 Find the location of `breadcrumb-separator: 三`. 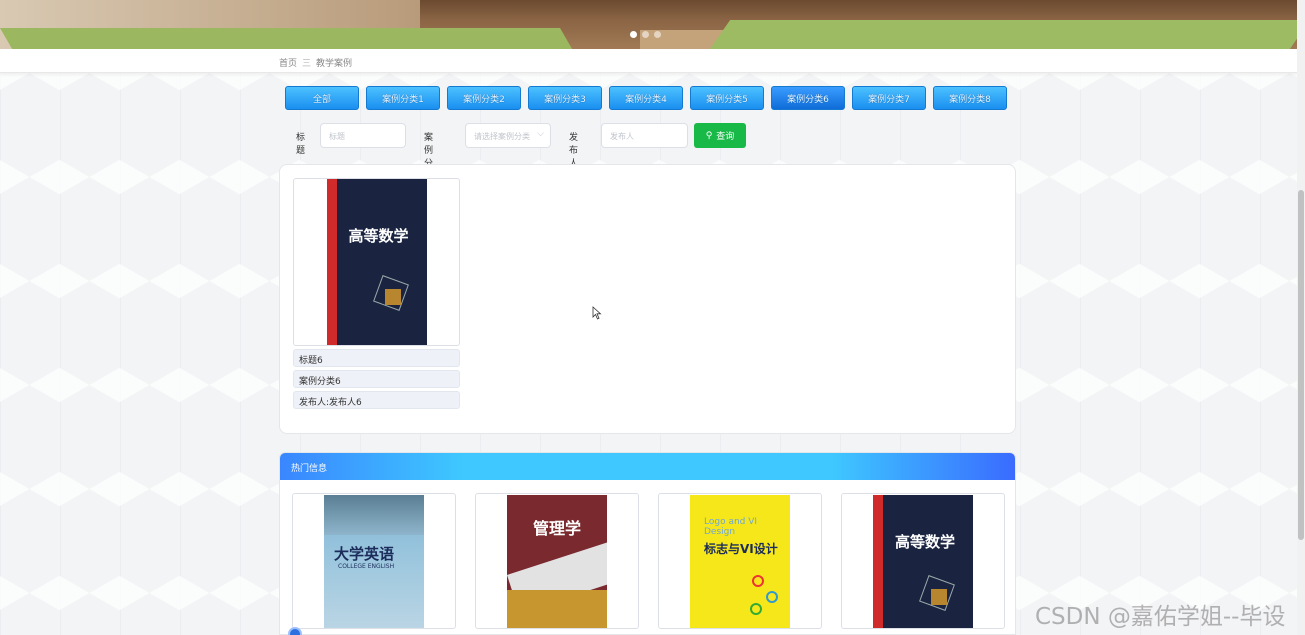

breadcrumb-separator: 三 is located at coordinates (307, 64).